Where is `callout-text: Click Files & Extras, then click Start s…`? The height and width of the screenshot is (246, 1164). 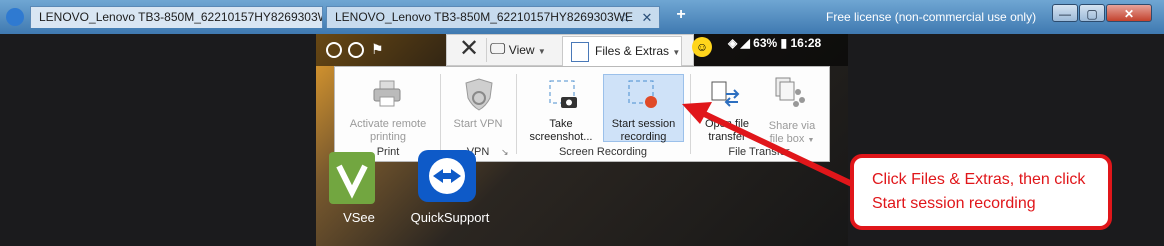
callout-text: Click Files & Extras, then click Start s… is located at coordinates (979, 191).